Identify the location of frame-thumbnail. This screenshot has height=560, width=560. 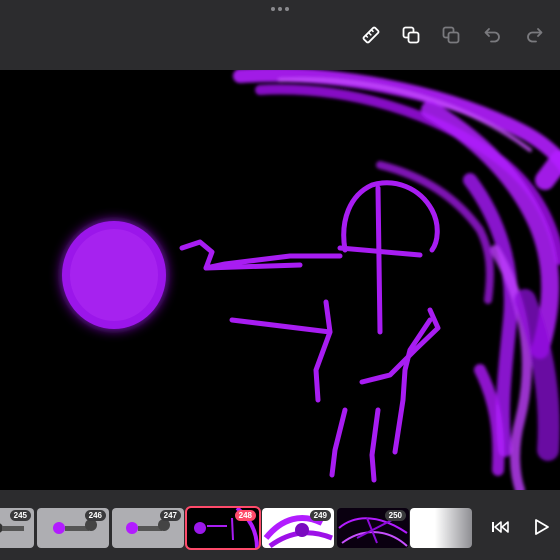
(441, 528).